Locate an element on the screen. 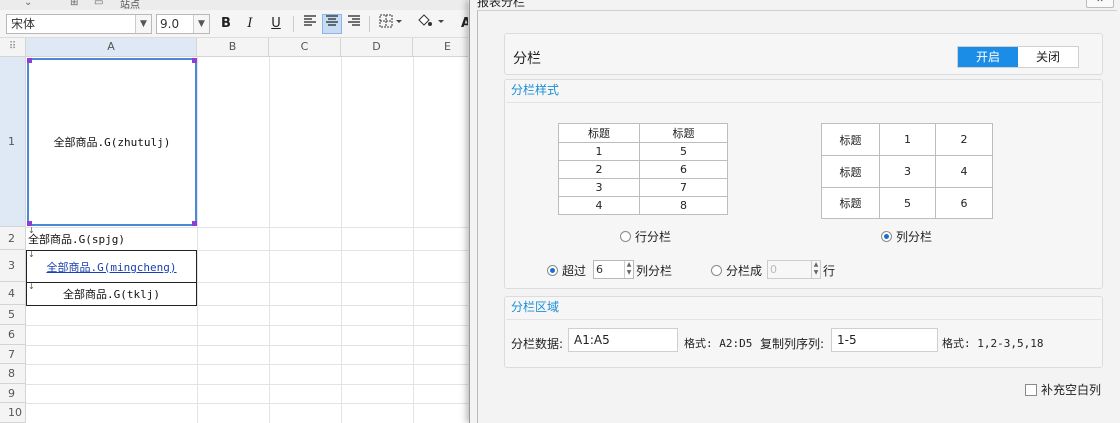 The width and height of the screenshot is (1120, 423). section-header: 分栏区域 is located at coordinates (535, 307).